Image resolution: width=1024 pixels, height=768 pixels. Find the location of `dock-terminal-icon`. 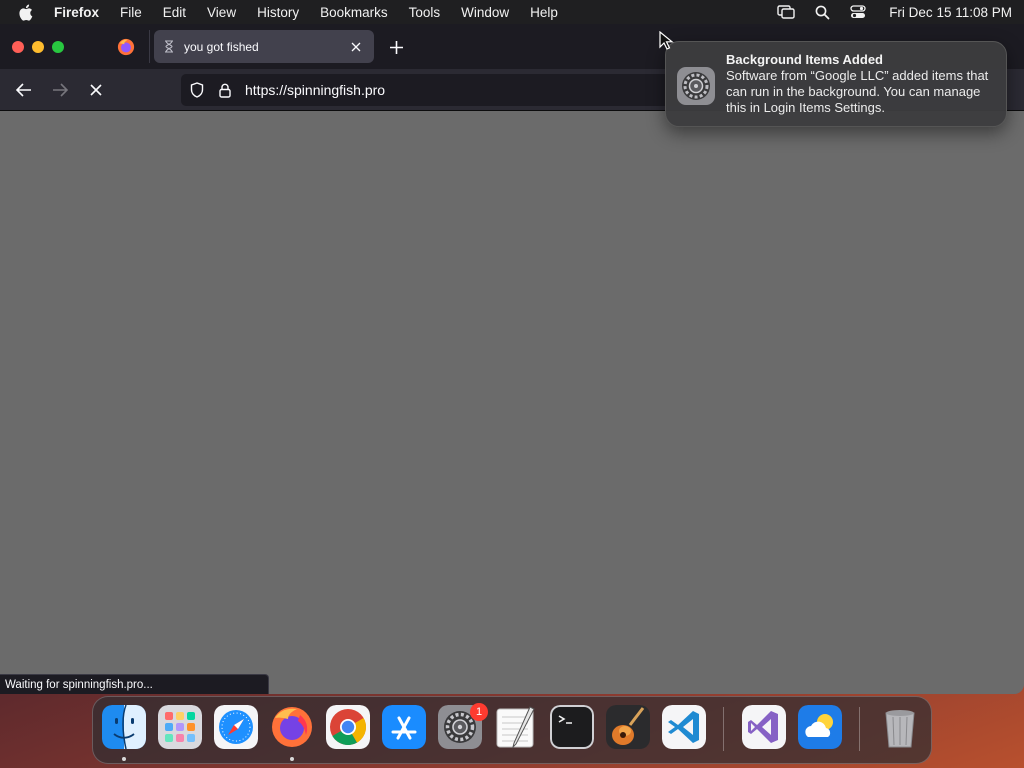

dock-terminal-icon is located at coordinates (572, 727).